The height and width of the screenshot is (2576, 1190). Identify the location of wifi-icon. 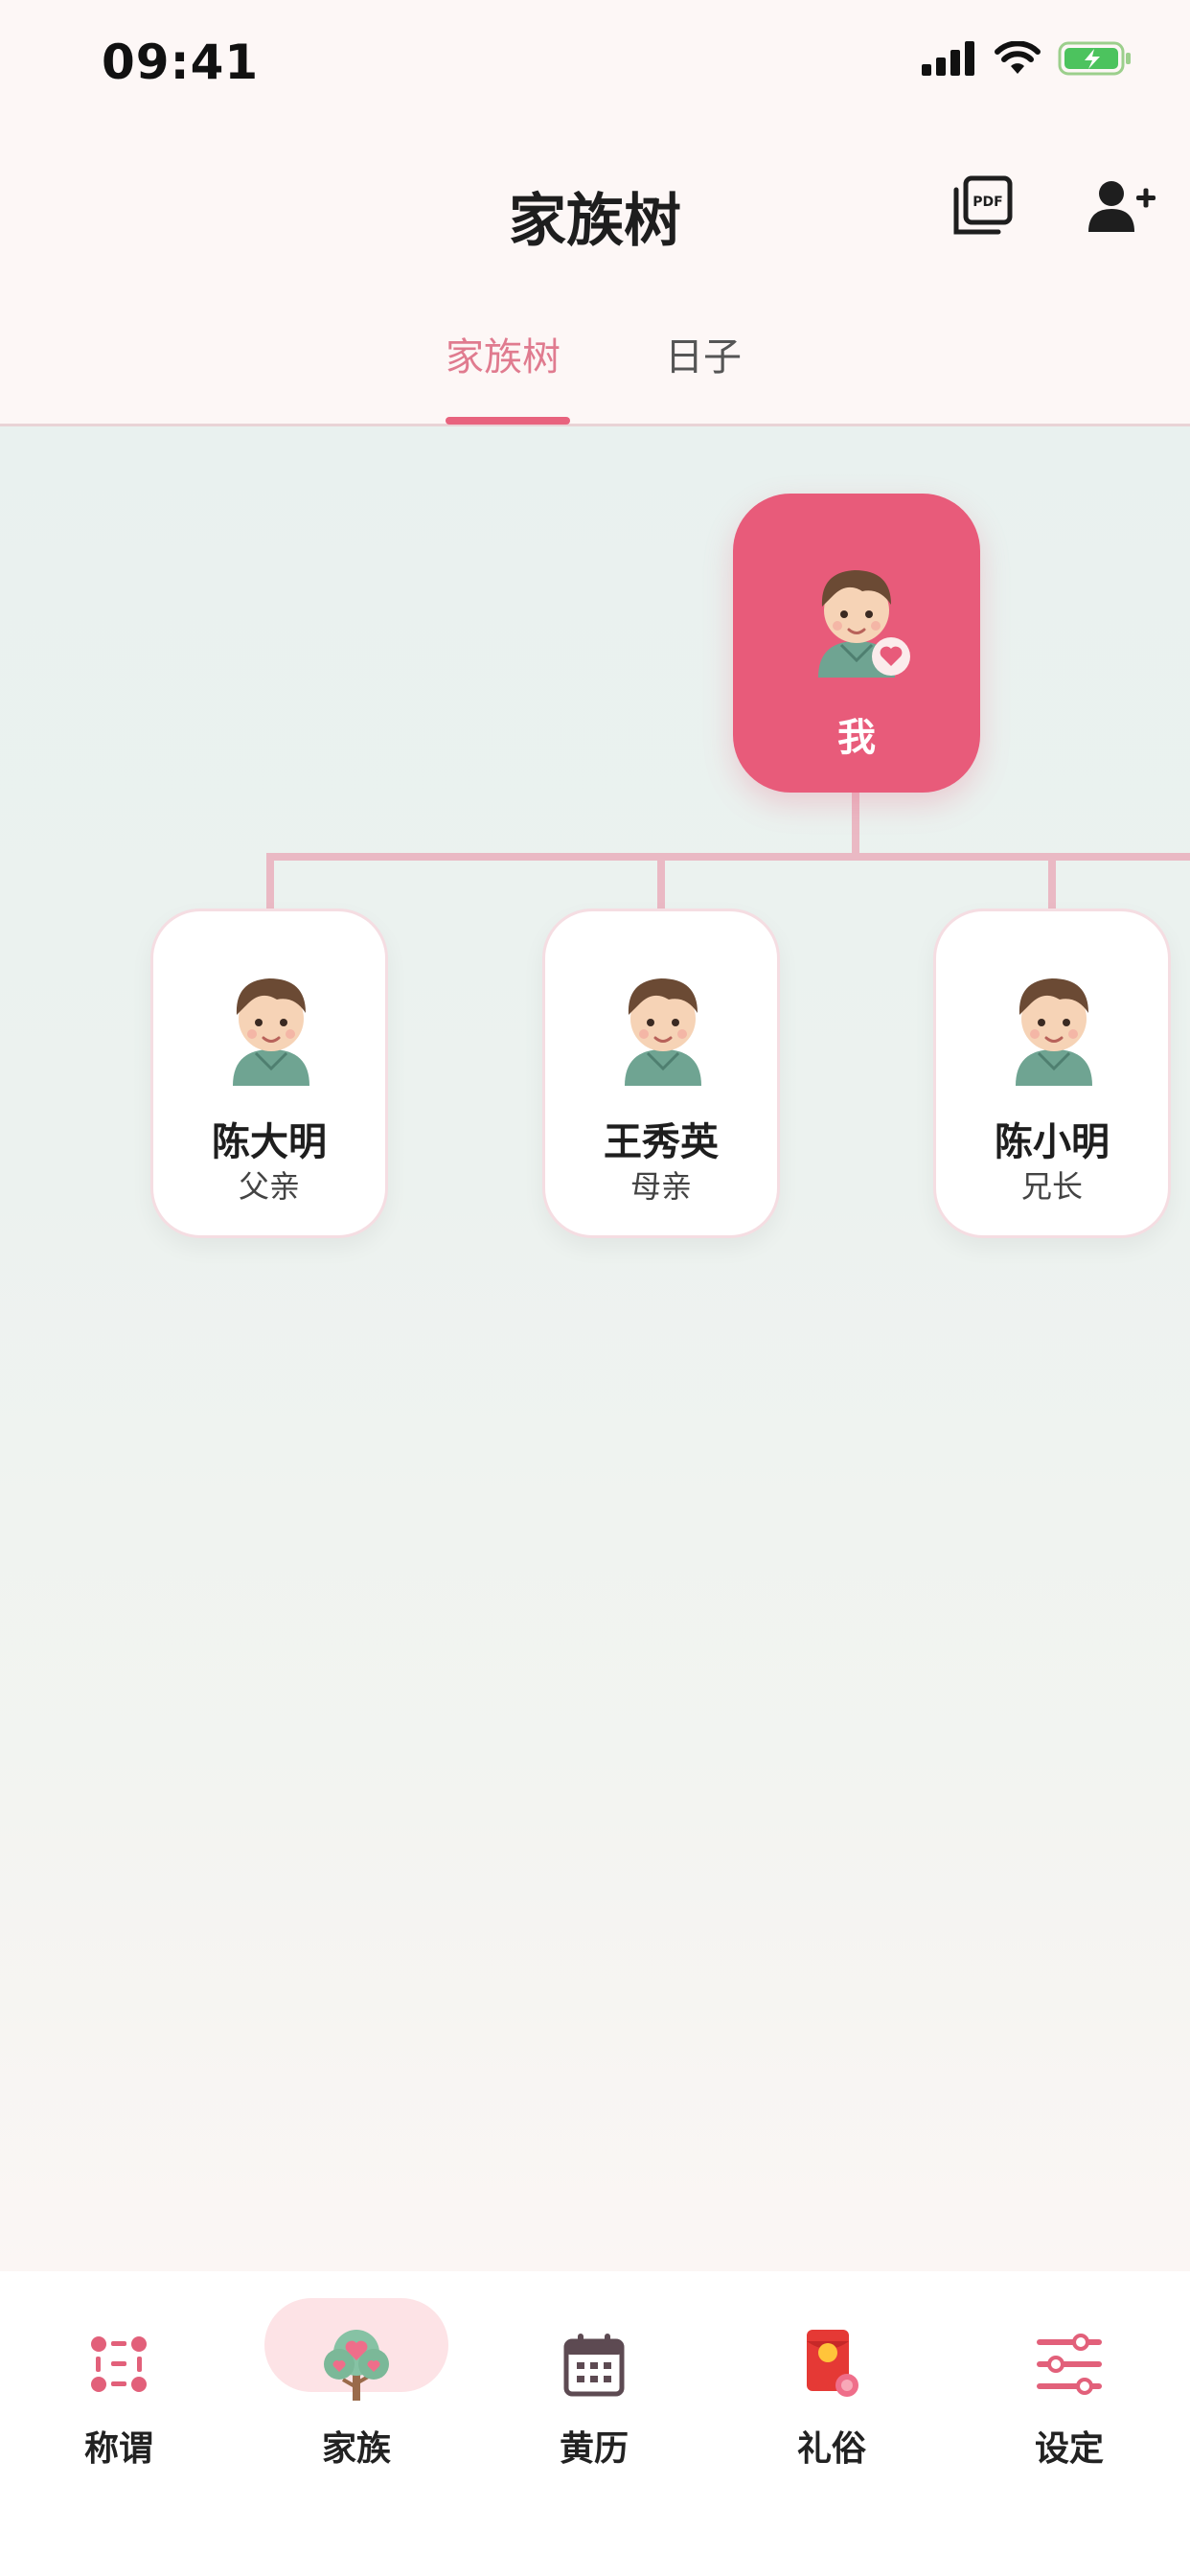
(1018, 57).